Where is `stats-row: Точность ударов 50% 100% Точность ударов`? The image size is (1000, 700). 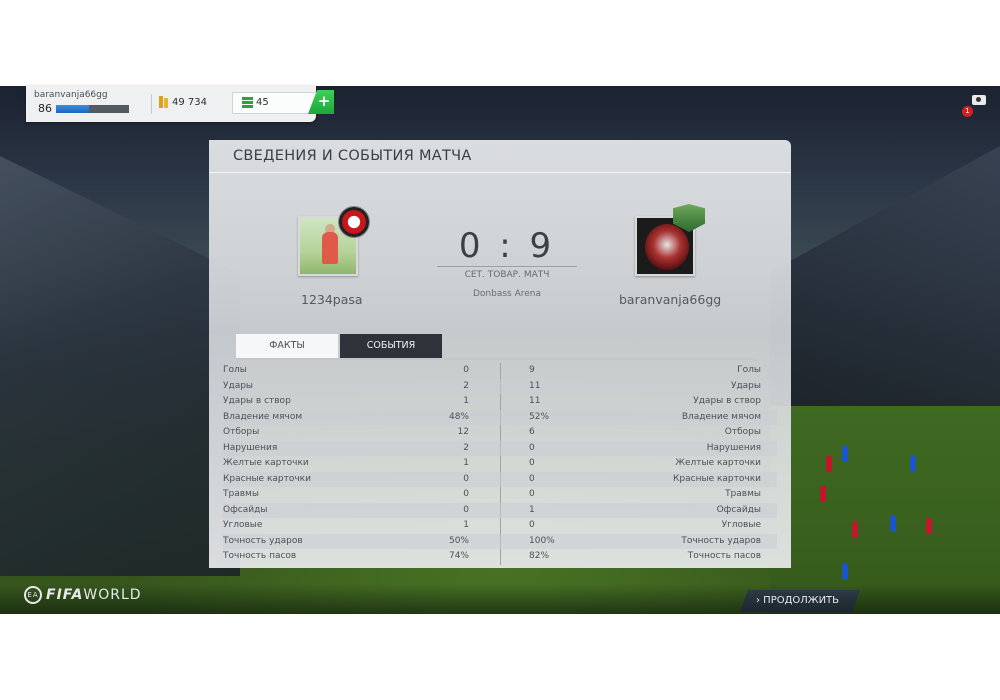
stats-row: Точность ударов 50% 100% Точность ударов is located at coordinates (500, 541).